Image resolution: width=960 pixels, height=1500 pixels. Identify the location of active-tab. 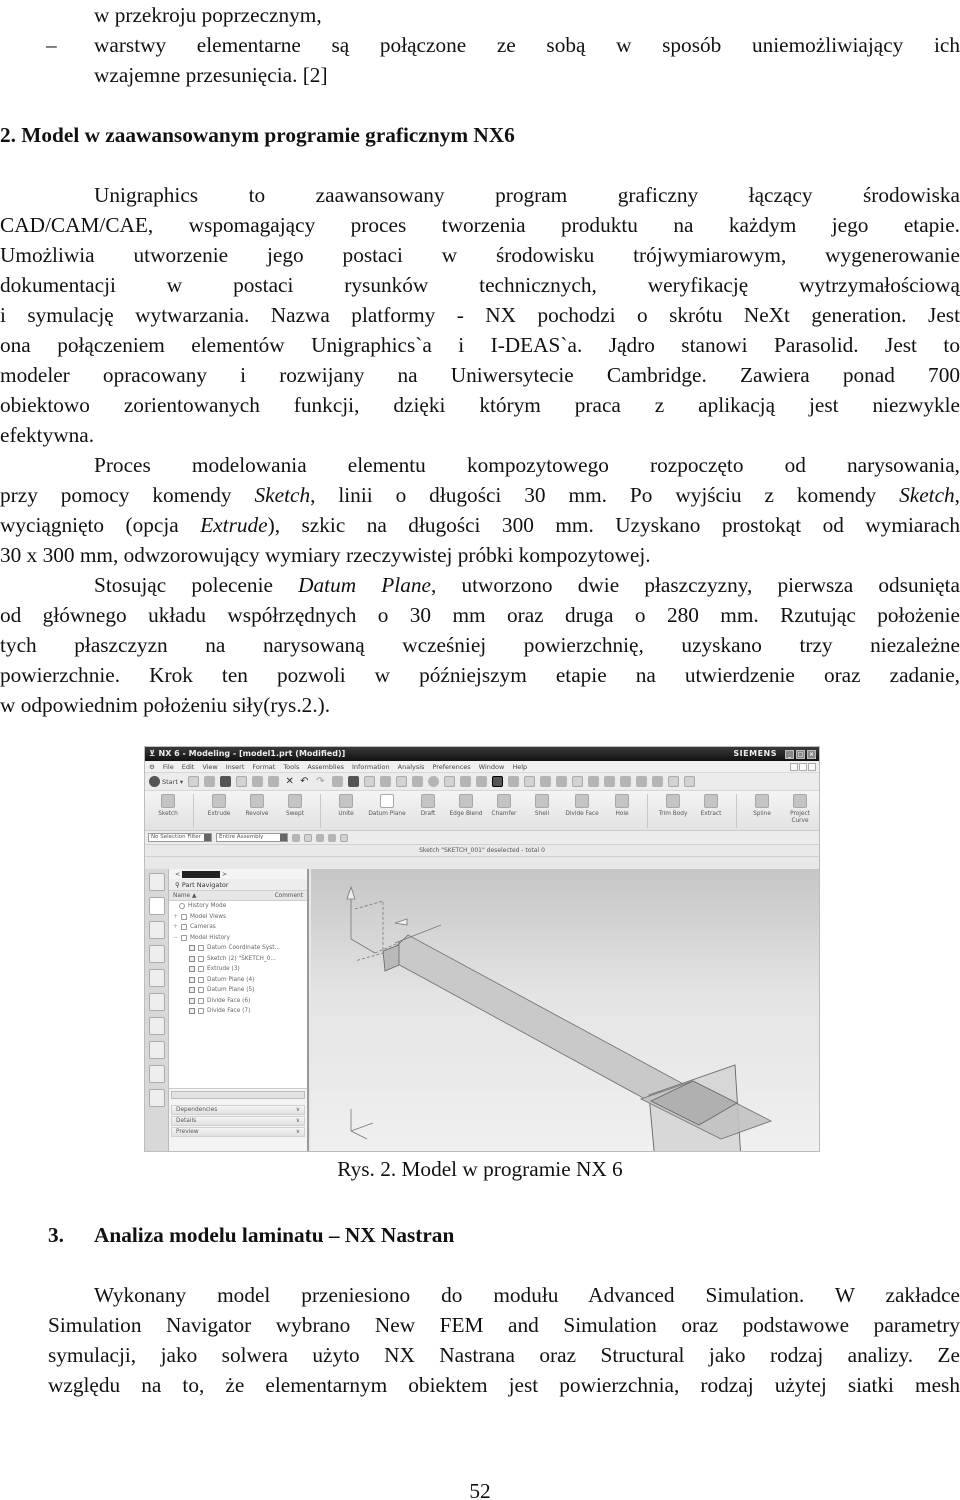
(201, 874).